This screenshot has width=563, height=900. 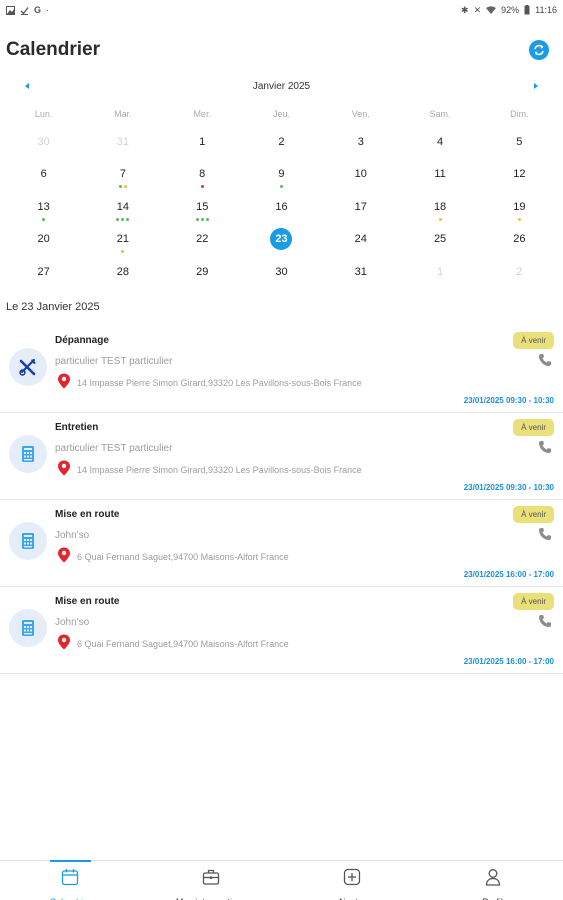 I want to click on sync-icon, so click(x=539, y=50).